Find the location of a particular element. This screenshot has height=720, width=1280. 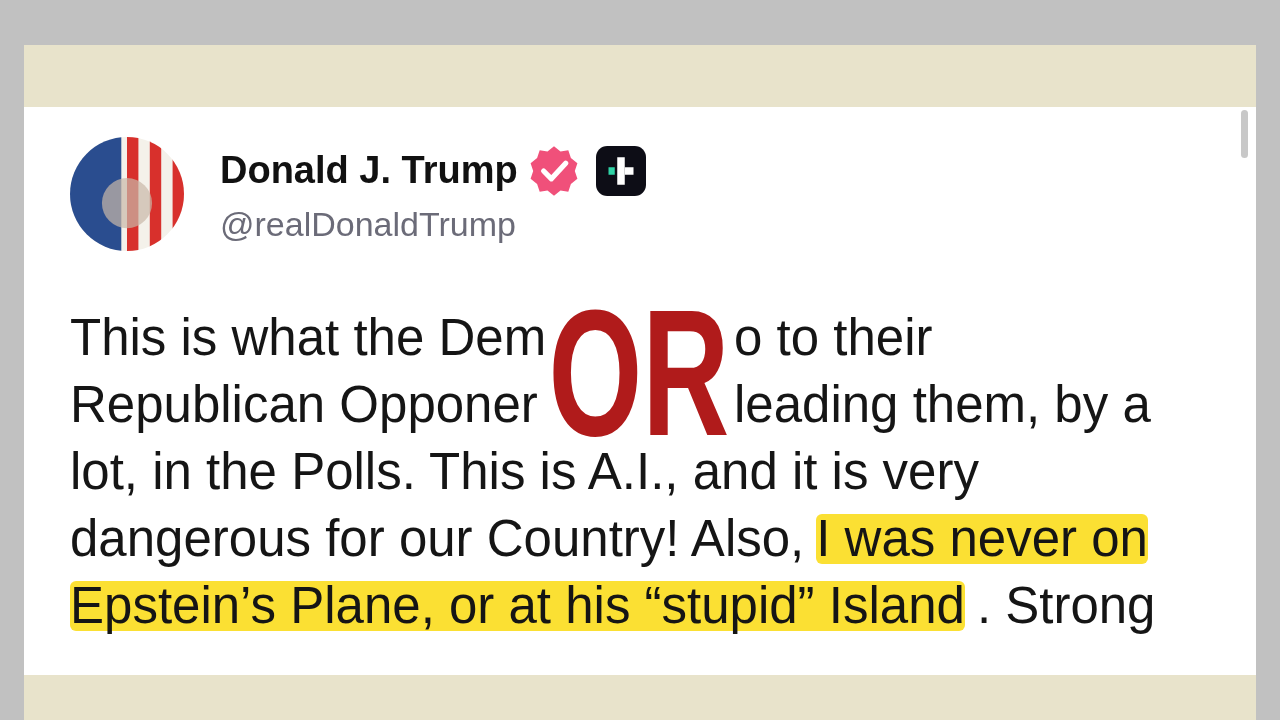

author-name: Donald J. Trump is located at coordinates (369, 170).